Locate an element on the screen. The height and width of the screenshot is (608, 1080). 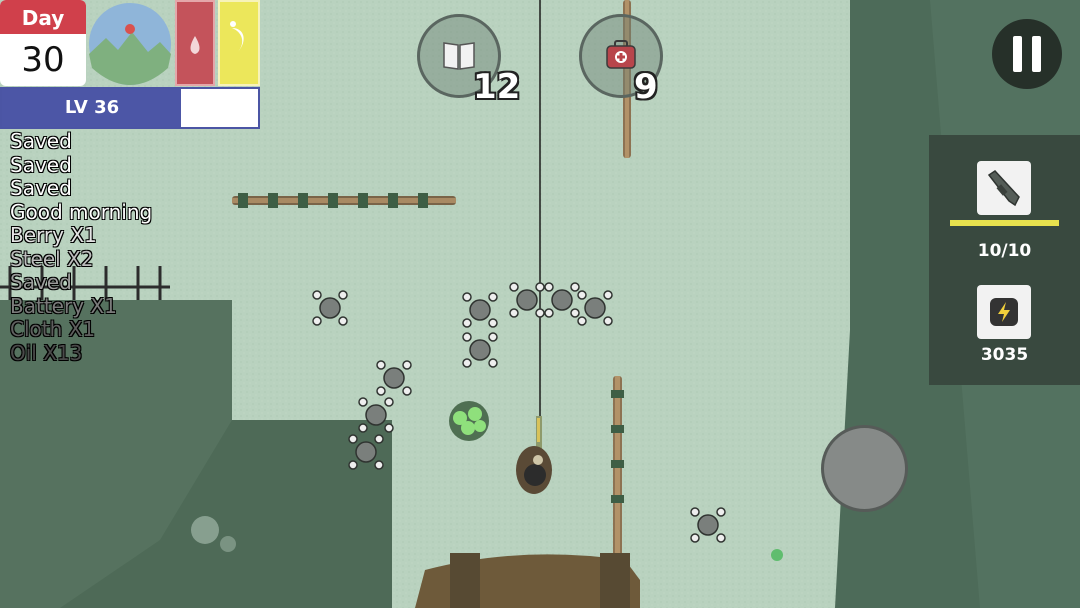
lightning-icon is located at coordinates (1004, 312).